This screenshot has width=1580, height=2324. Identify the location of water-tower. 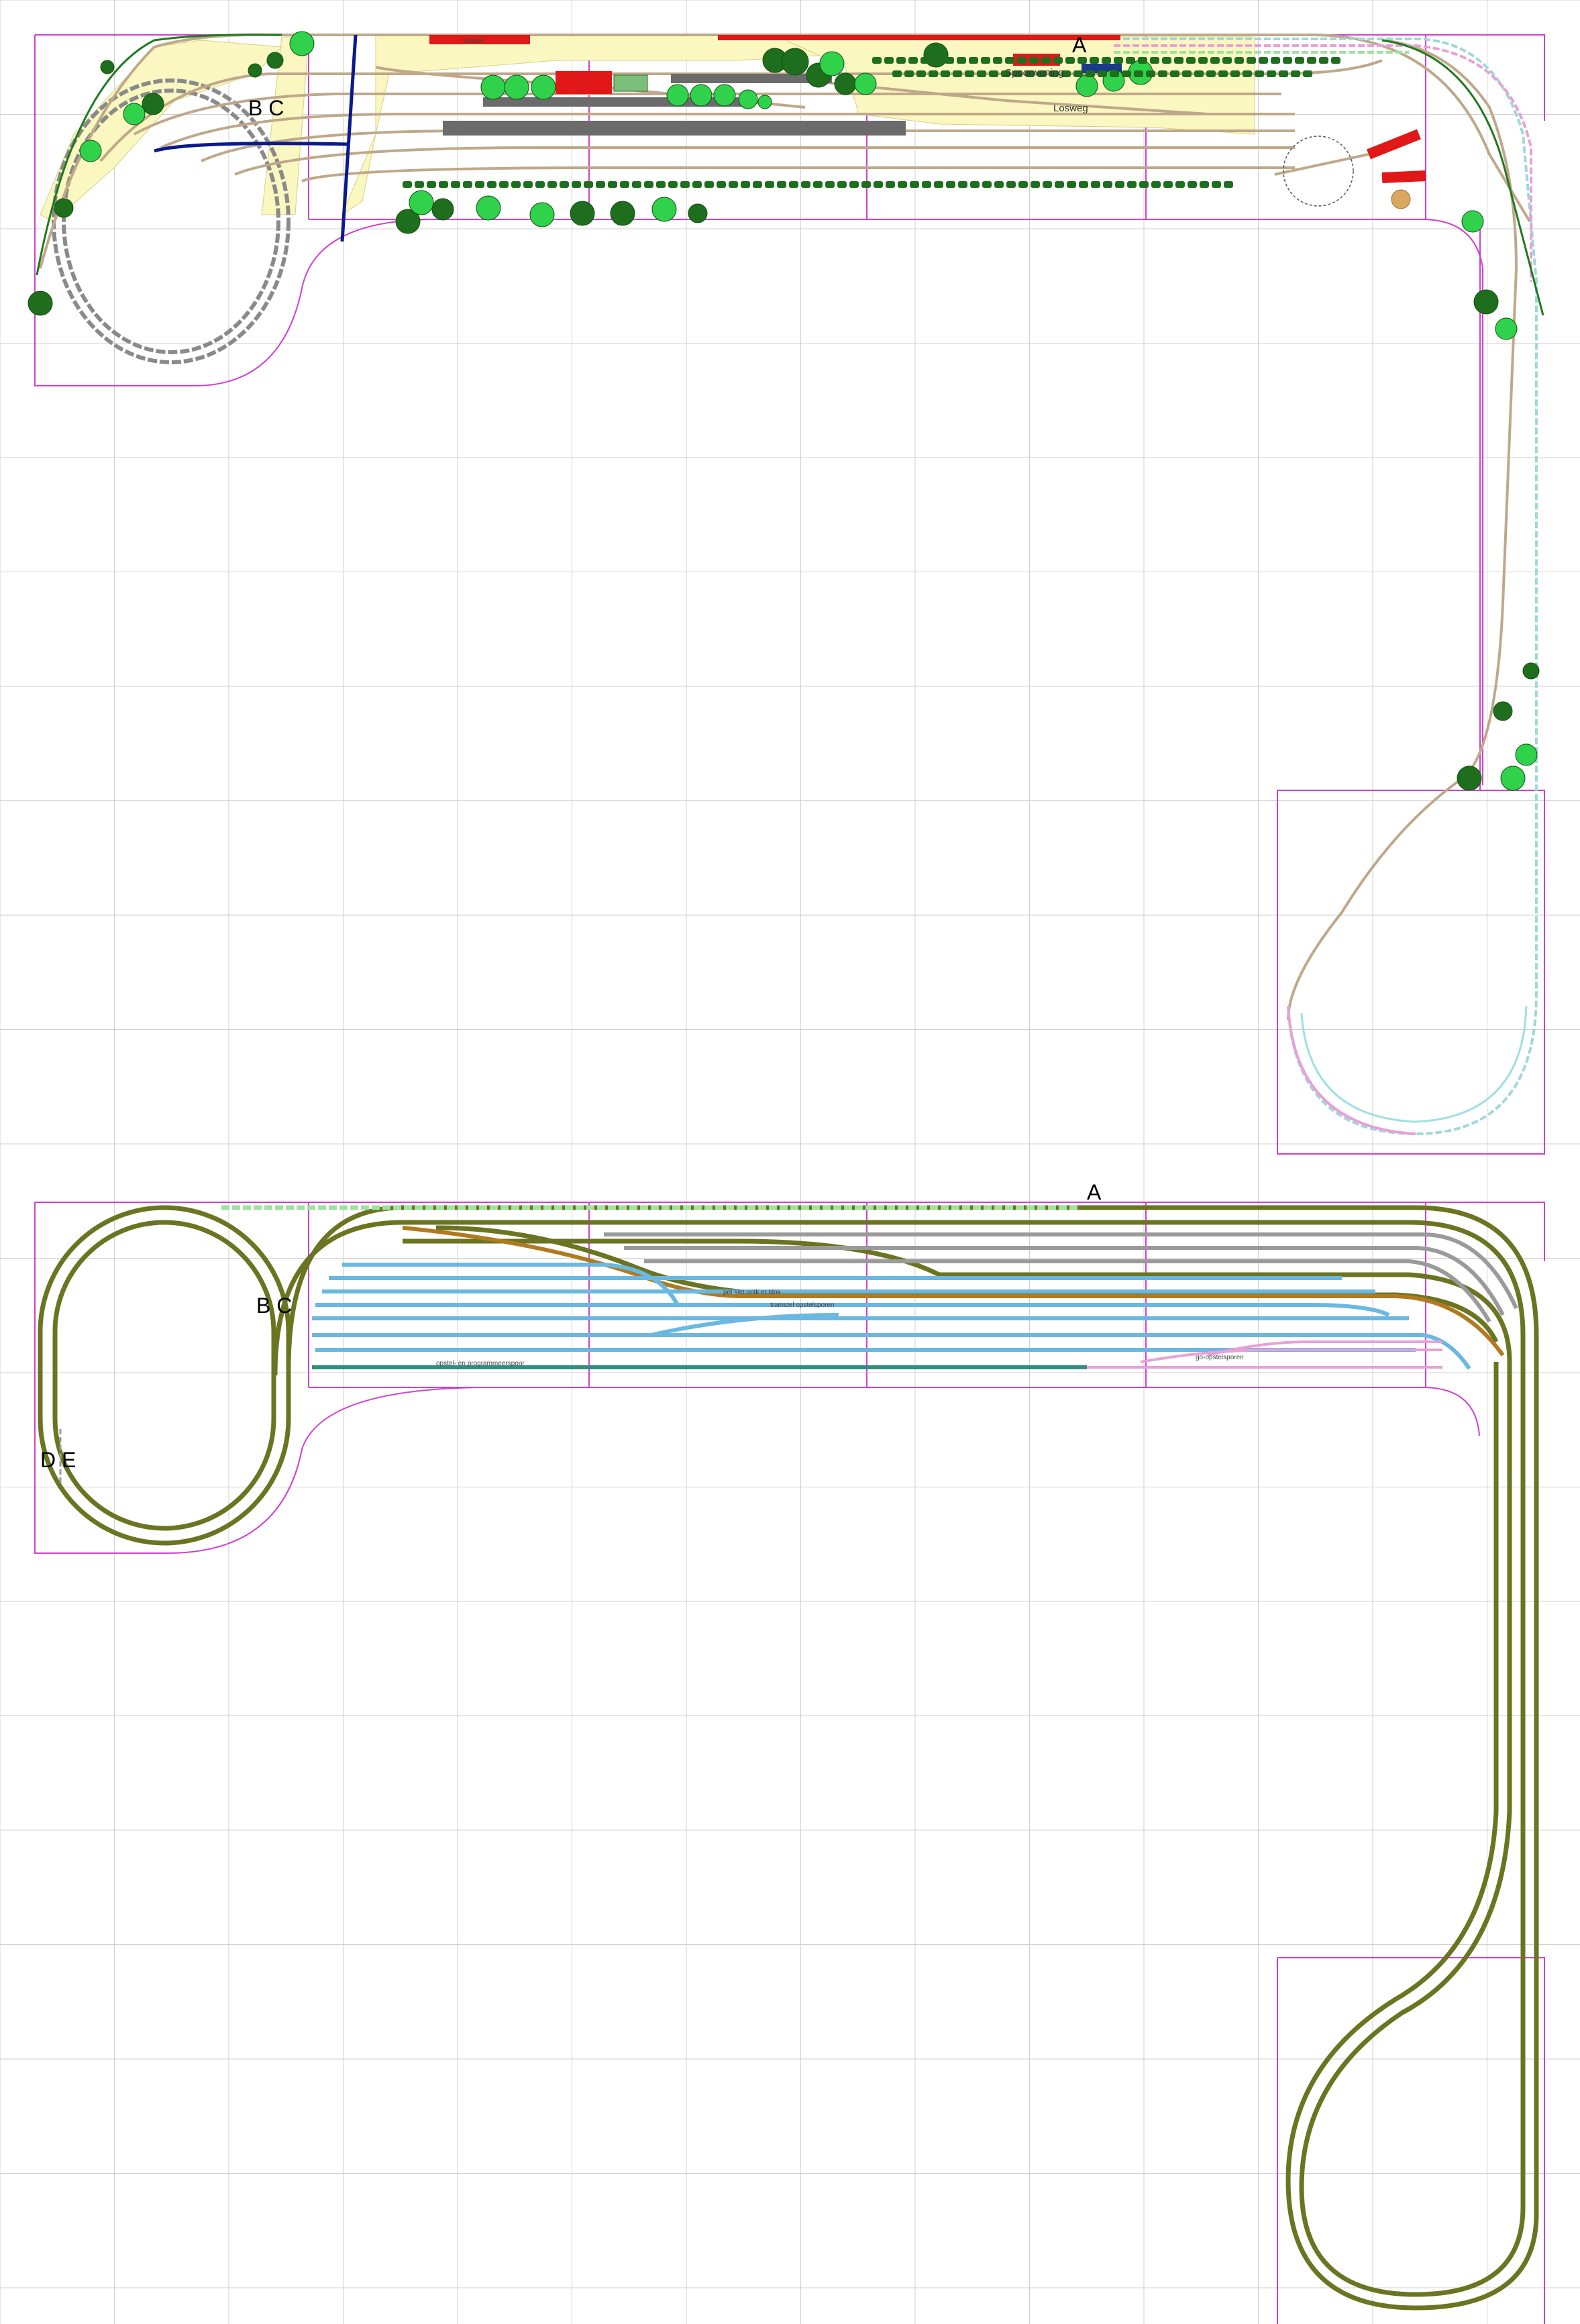
(1401, 199).